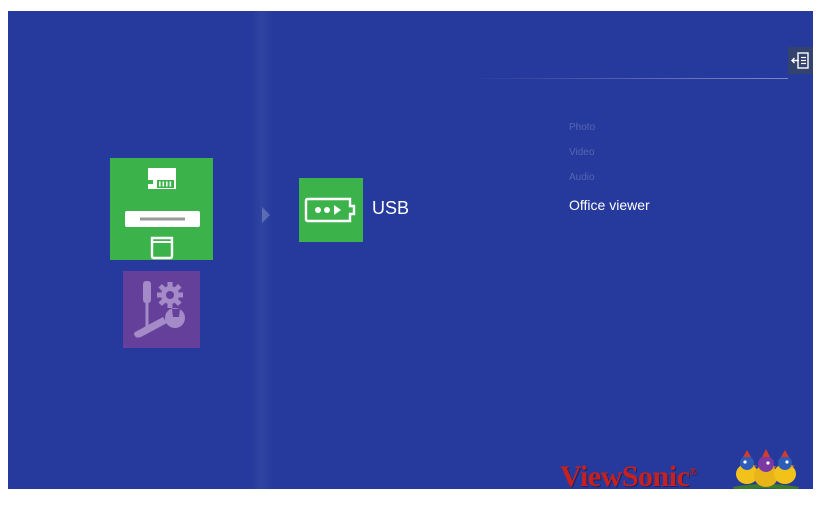 The width and height of the screenshot is (819, 518). What do you see at coordinates (391, 208) in the screenshot?
I see `usb-label: USB` at bounding box center [391, 208].